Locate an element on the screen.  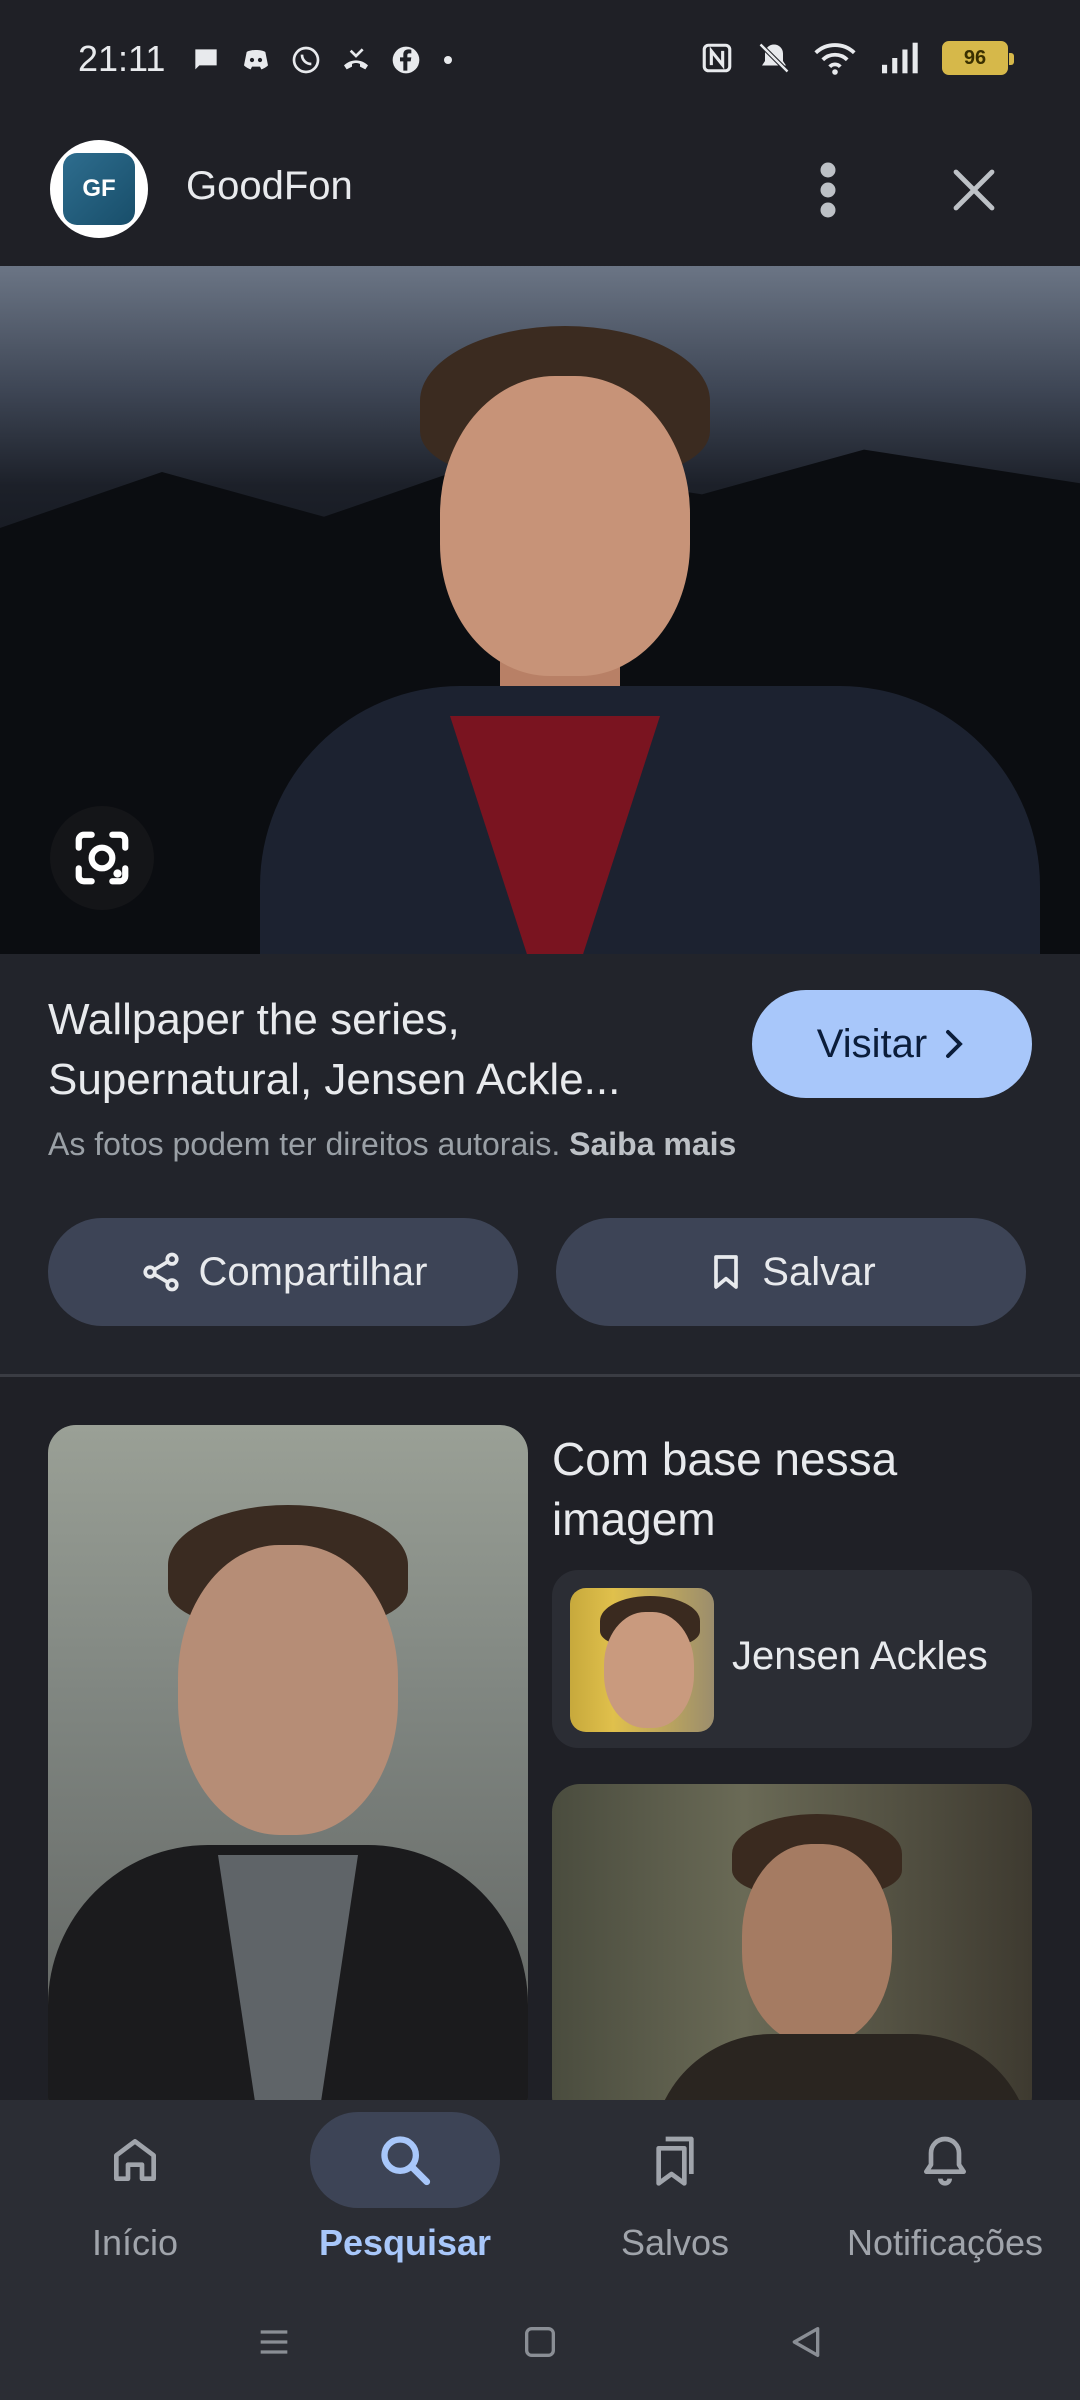
system-icons: 96 is located at coordinates (857, 58).